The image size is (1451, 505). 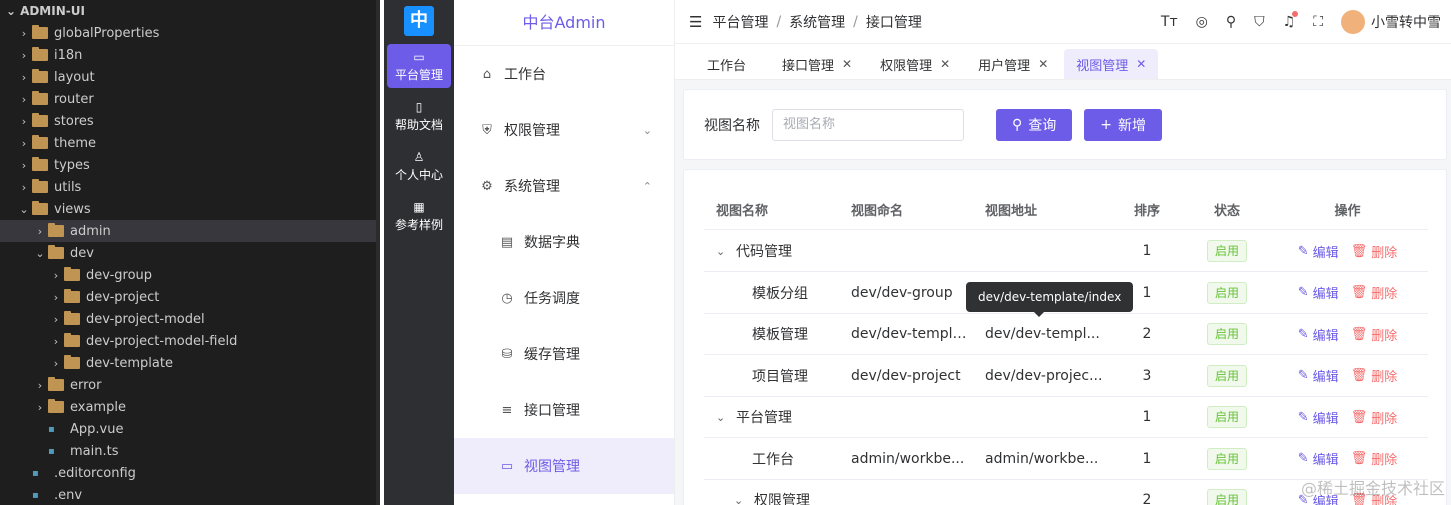 What do you see at coordinates (190, 473) in the screenshot?
I see `tree-item: ▪ .editorconfig` at bounding box center [190, 473].